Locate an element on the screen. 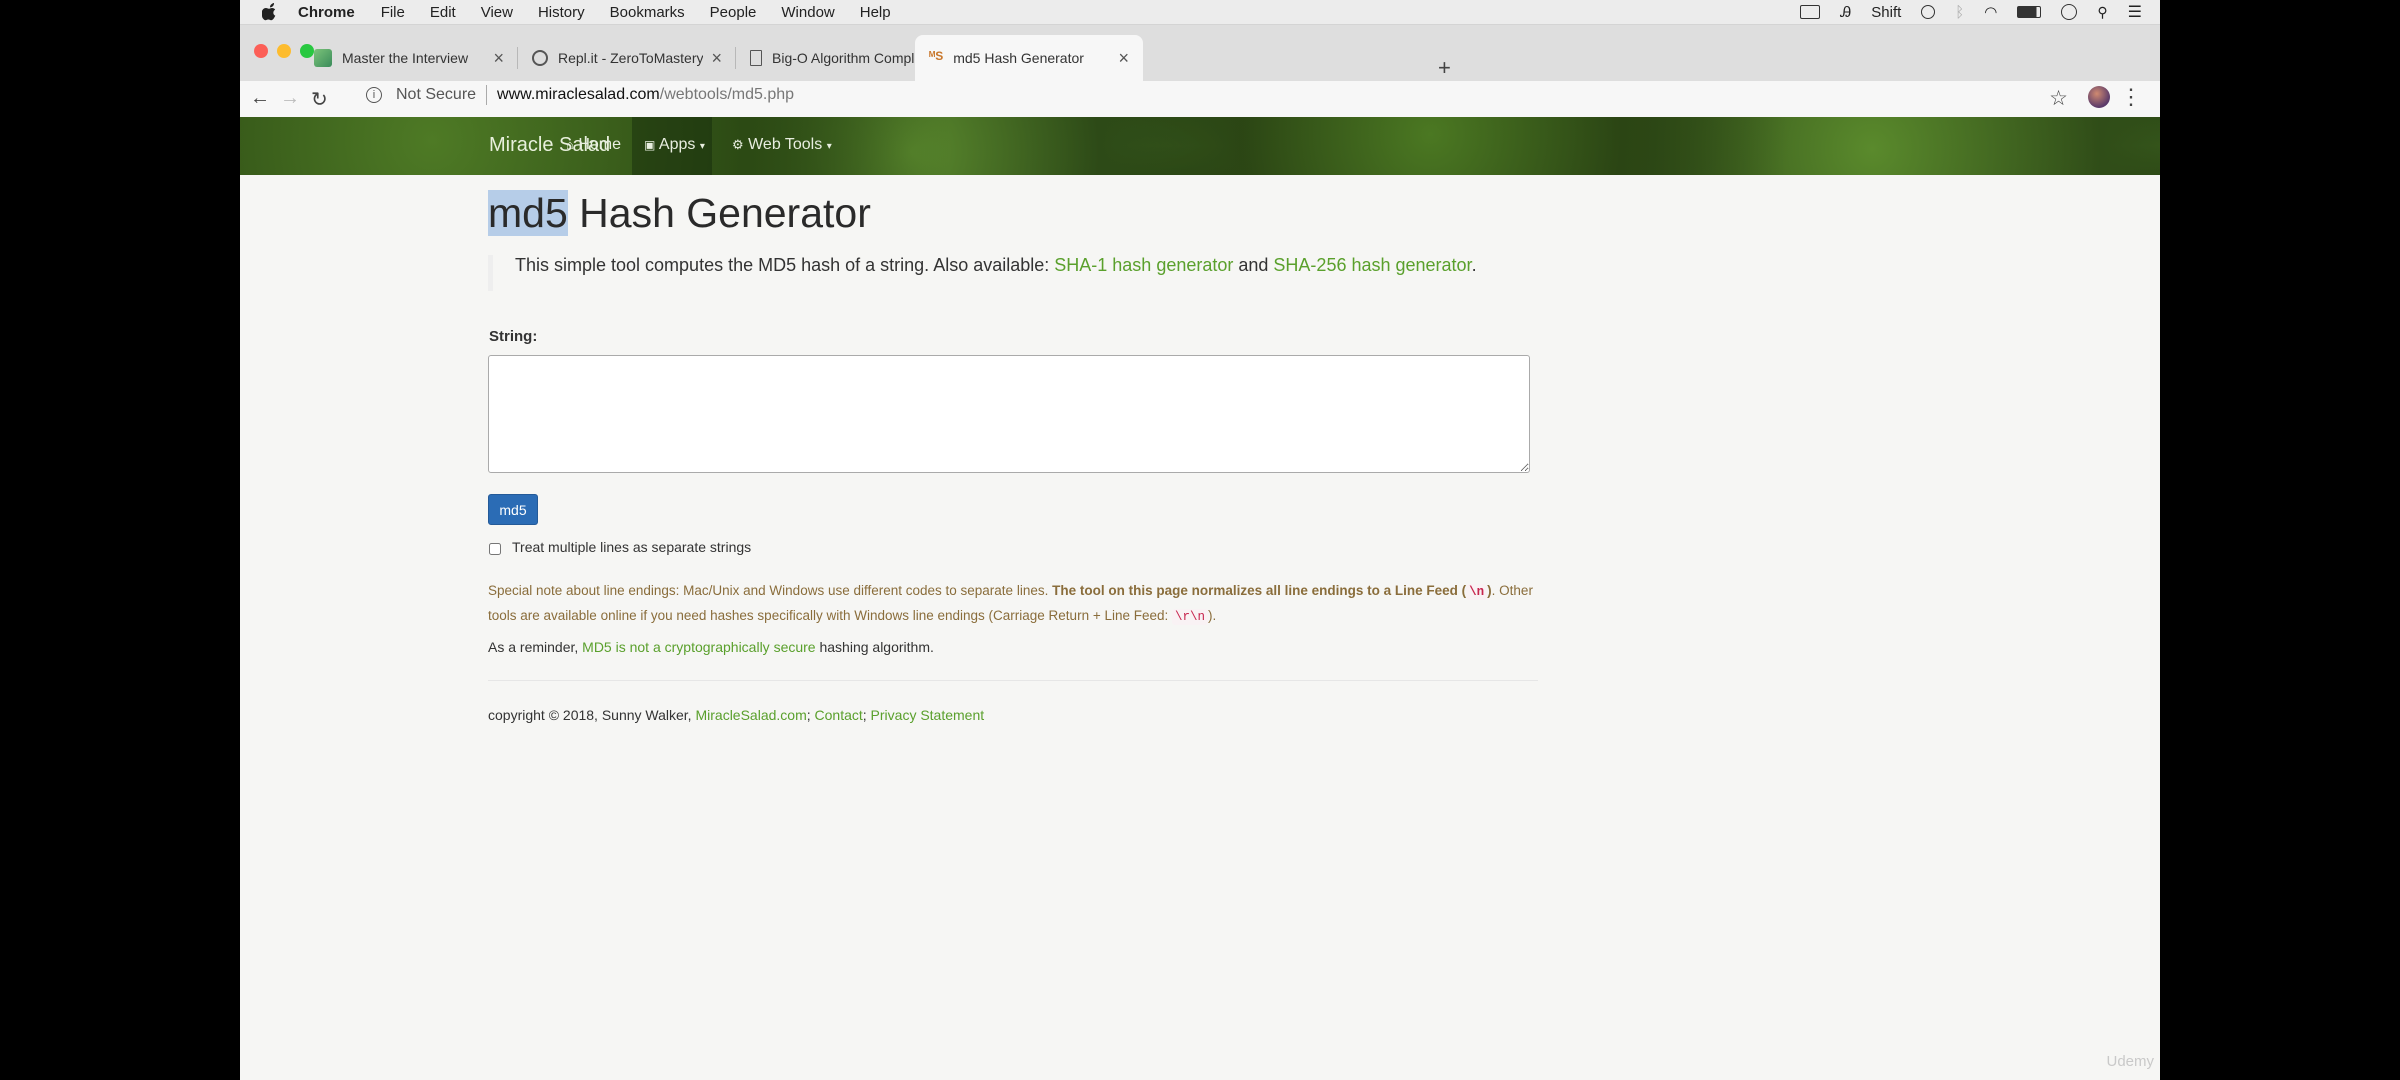 The image size is (2400, 1080). selected-text: md5 is located at coordinates (528, 213).